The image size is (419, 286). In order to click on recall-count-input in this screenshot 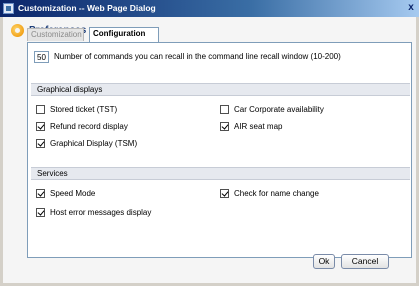, I will do `click(41, 57)`.